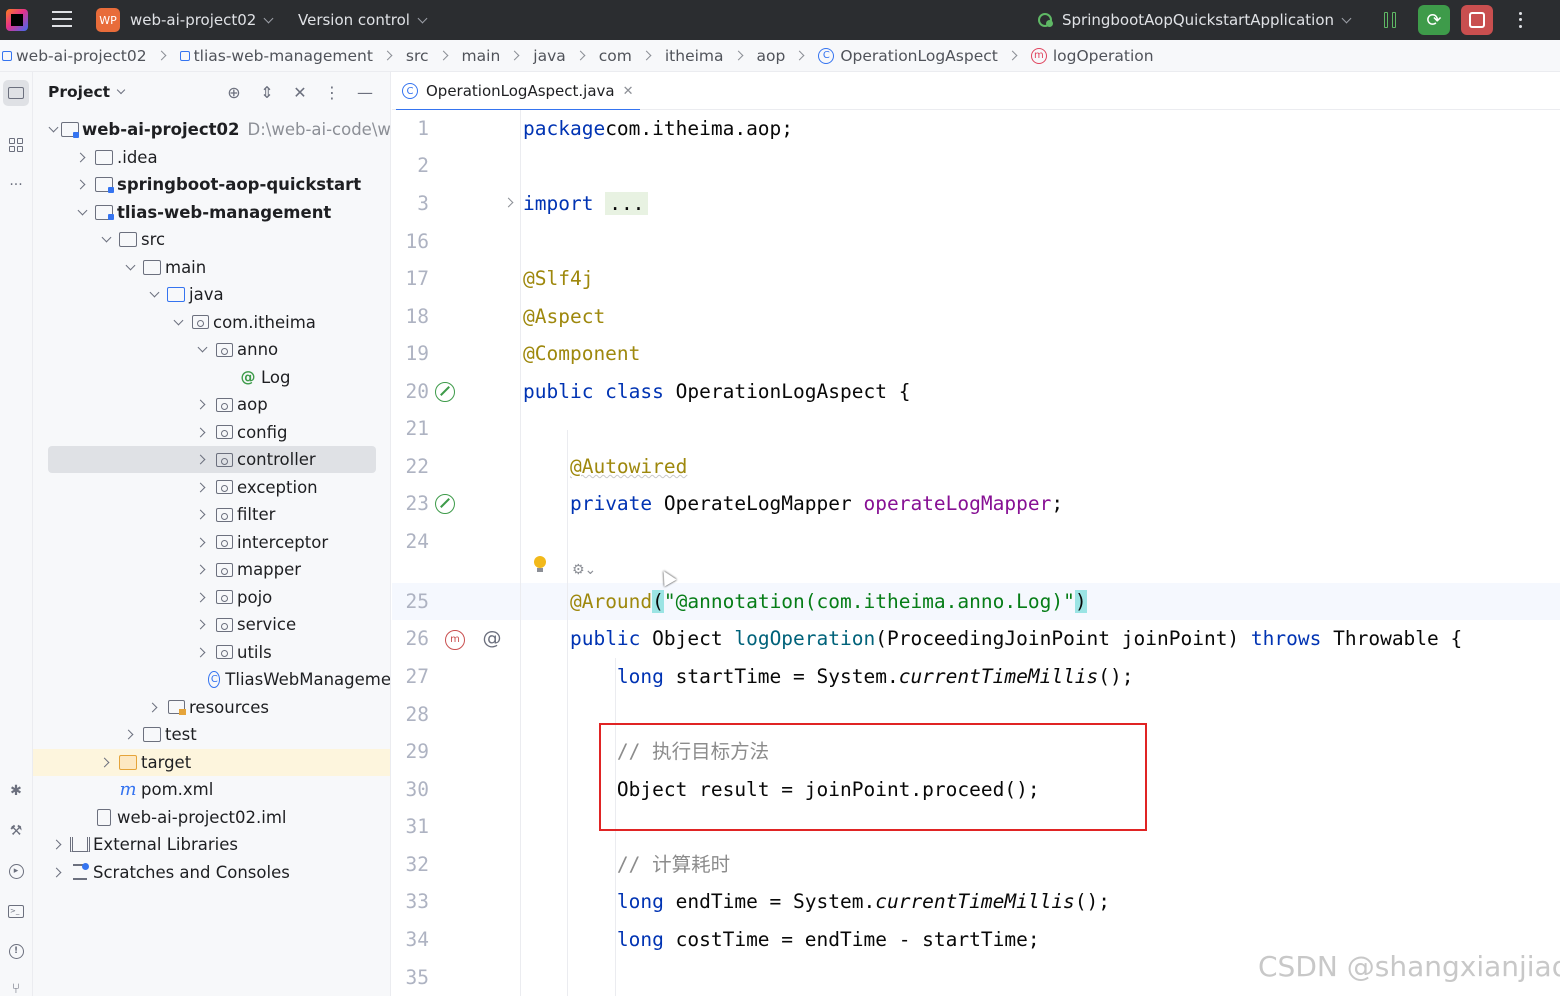  I want to click on breadcrumb-item: itheima, so click(694, 56).